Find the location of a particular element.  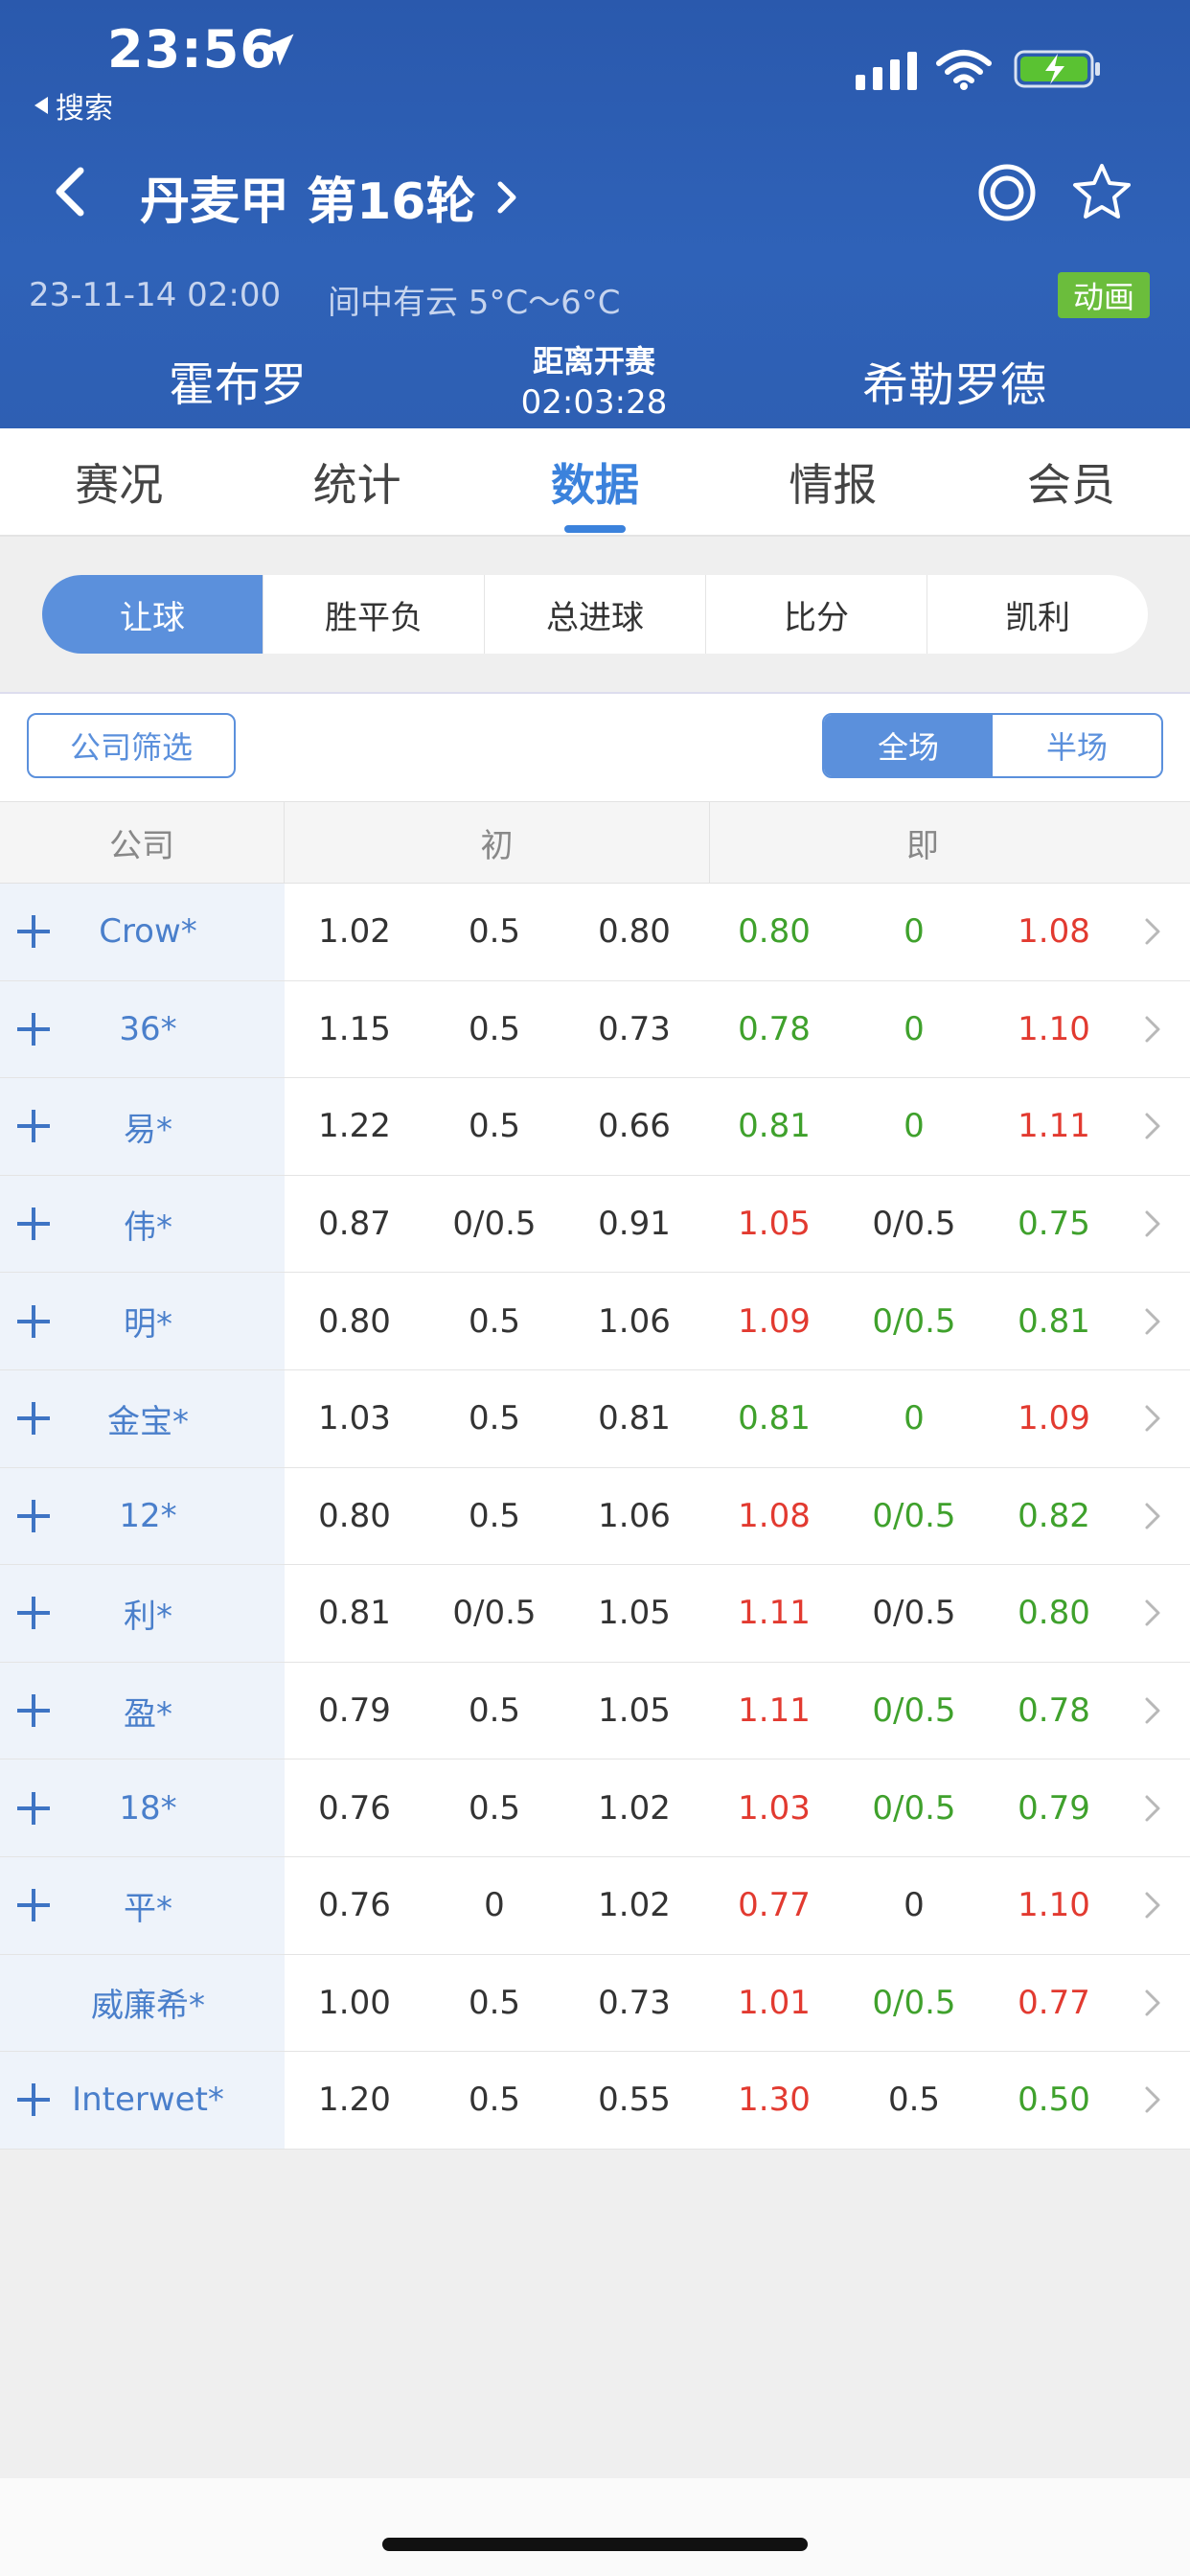

init-away-odds: 1.06 is located at coordinates (635, 1321).